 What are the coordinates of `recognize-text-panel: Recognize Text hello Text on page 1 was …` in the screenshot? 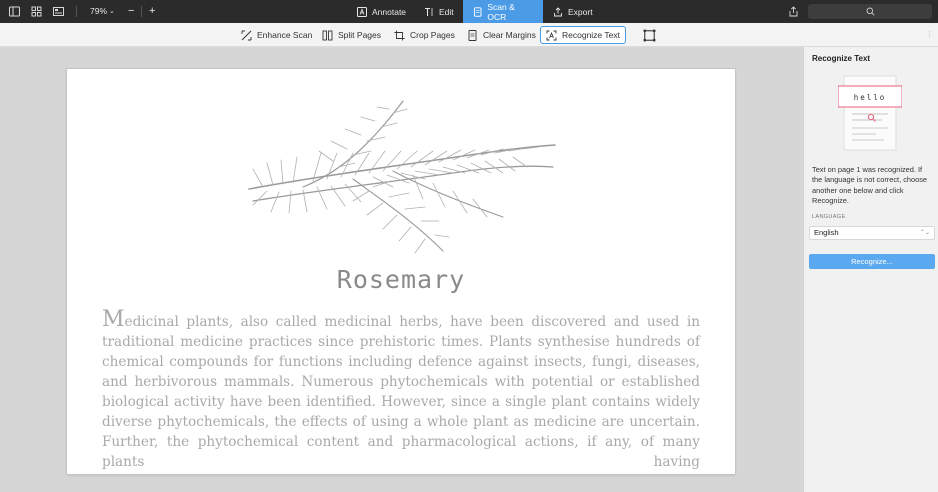 It's located at (870, 269).